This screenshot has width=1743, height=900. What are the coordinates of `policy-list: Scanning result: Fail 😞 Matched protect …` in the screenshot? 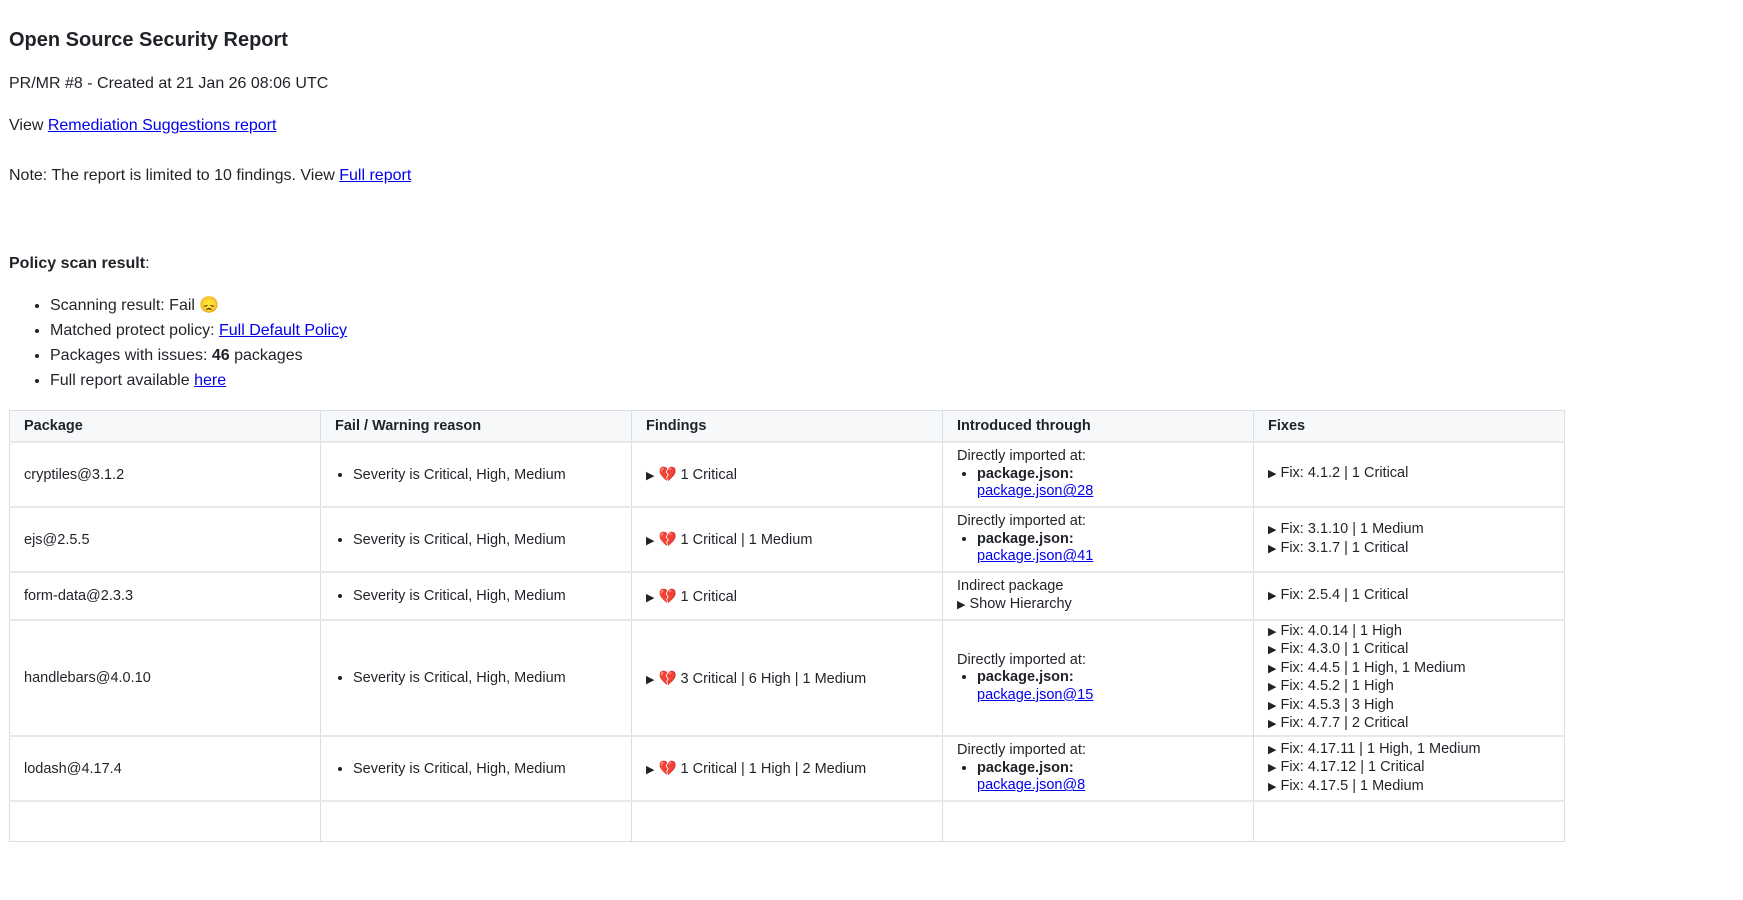 It's located at (178, 343).